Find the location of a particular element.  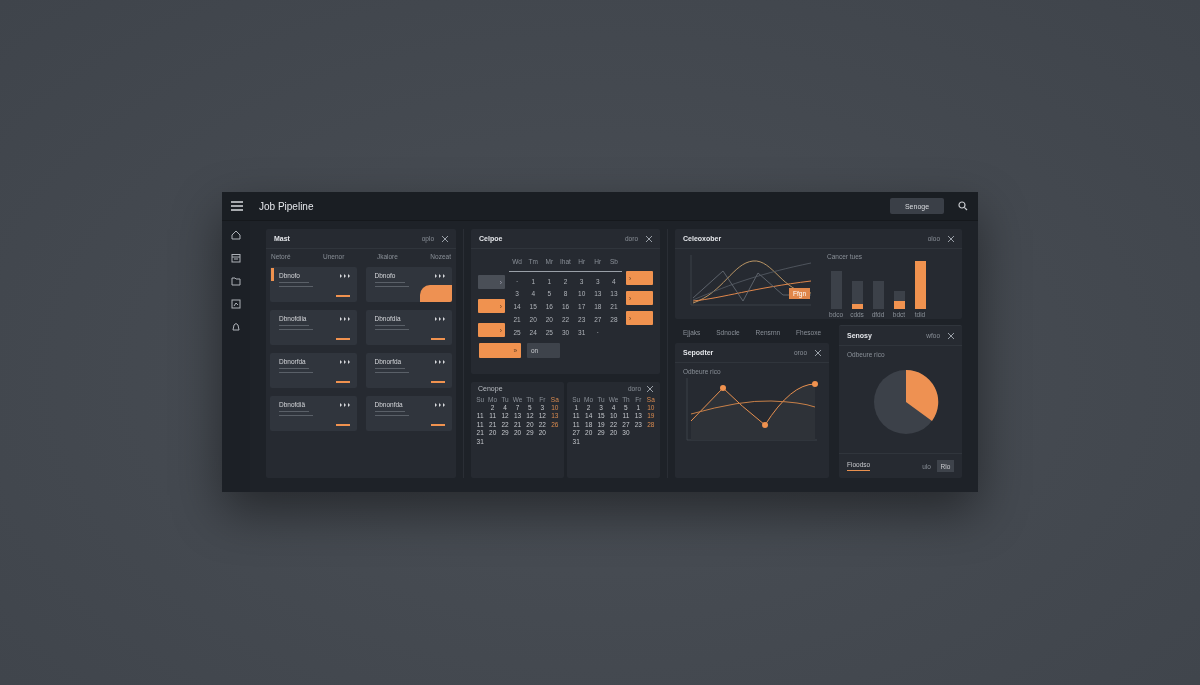

pie-chart-drawing is located at coordinates (906, 402).